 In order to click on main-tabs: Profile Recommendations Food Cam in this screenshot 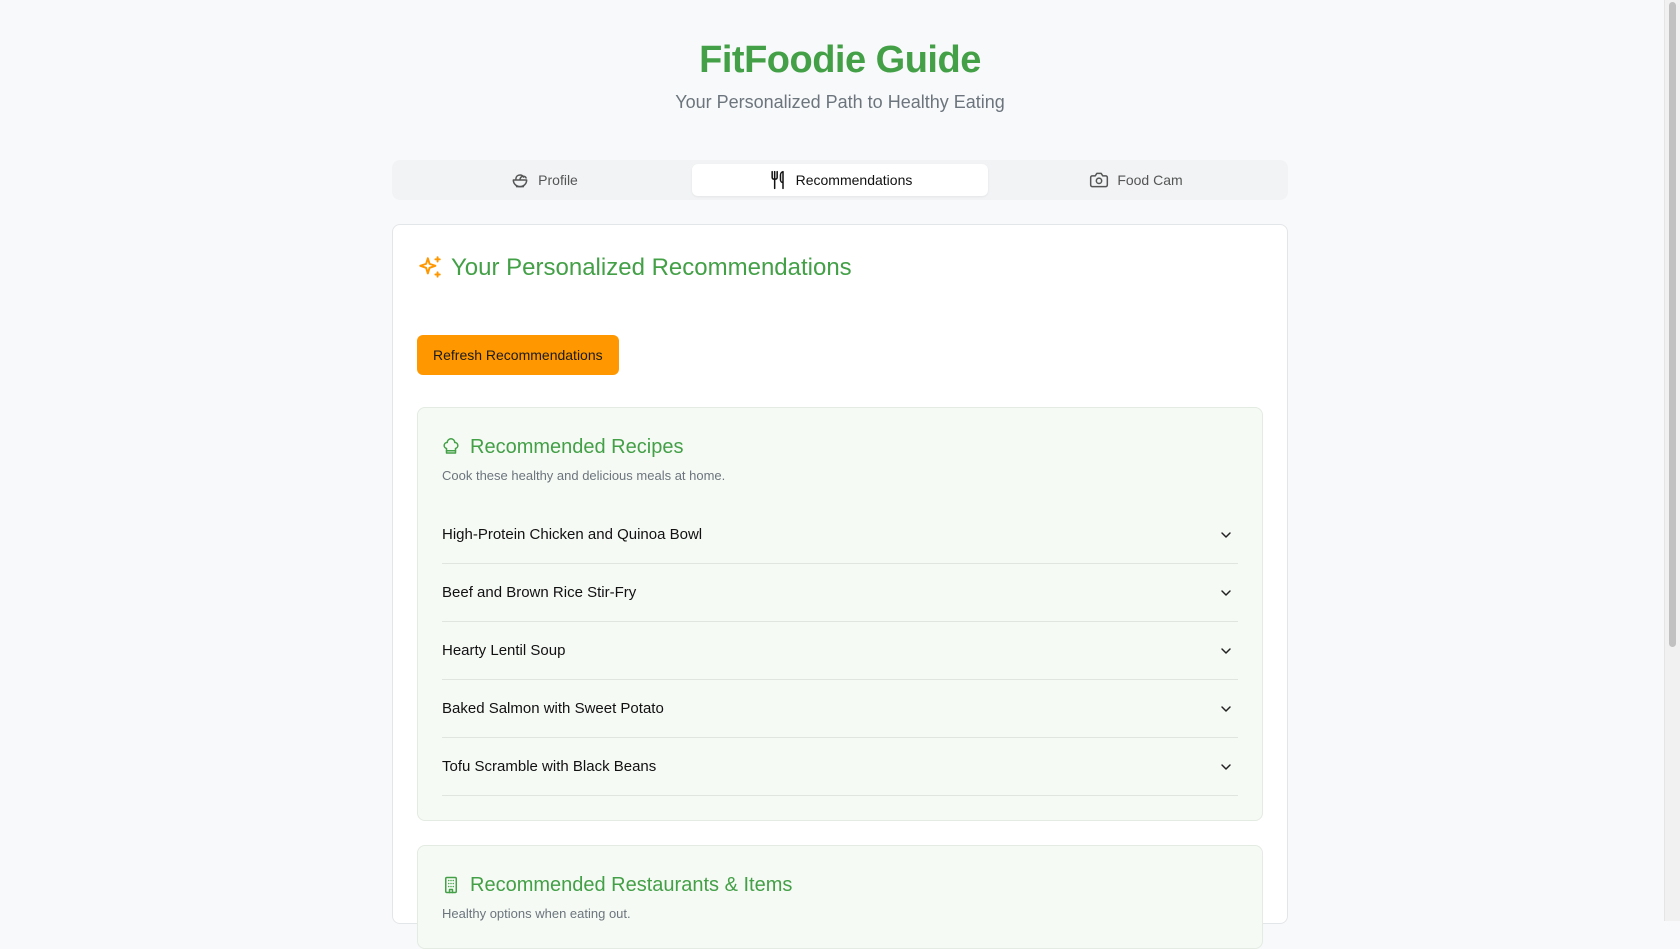, I will do `click(840, 180)`.